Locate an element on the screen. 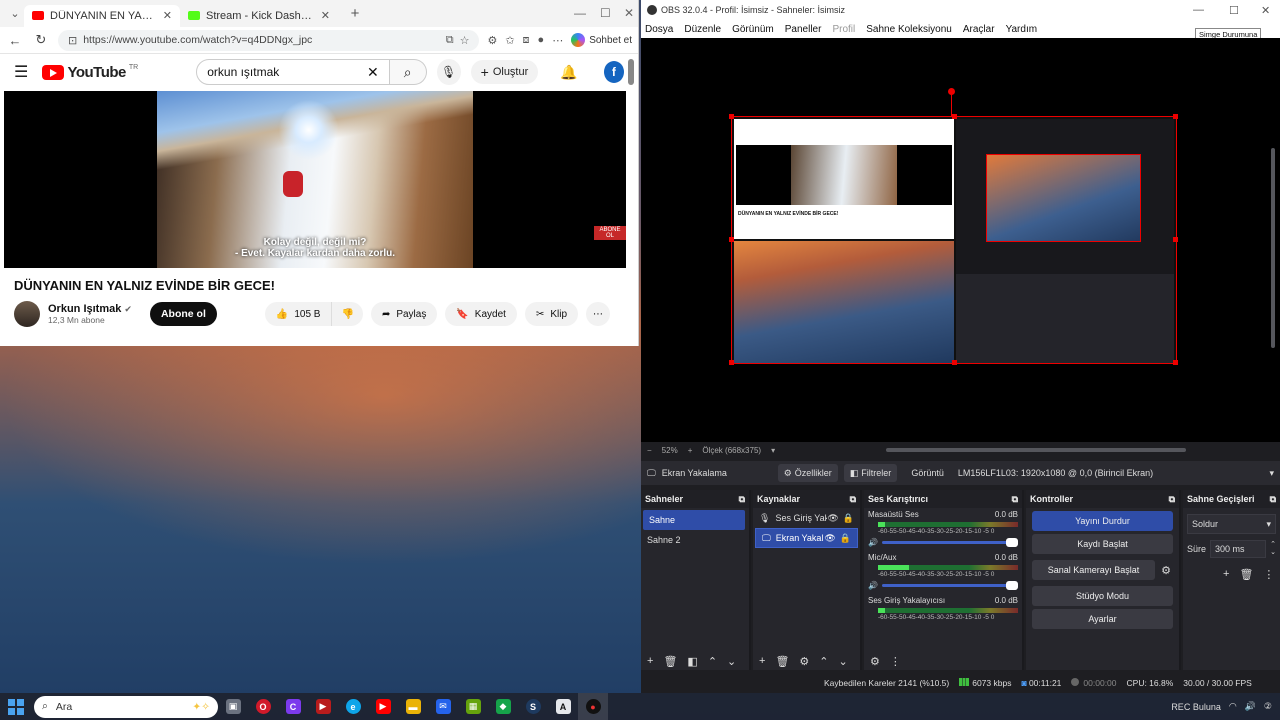 The width and height of the screenshot is (1280, 720). more-menu-icon: ⋯ is located at coordinates (557, 40).